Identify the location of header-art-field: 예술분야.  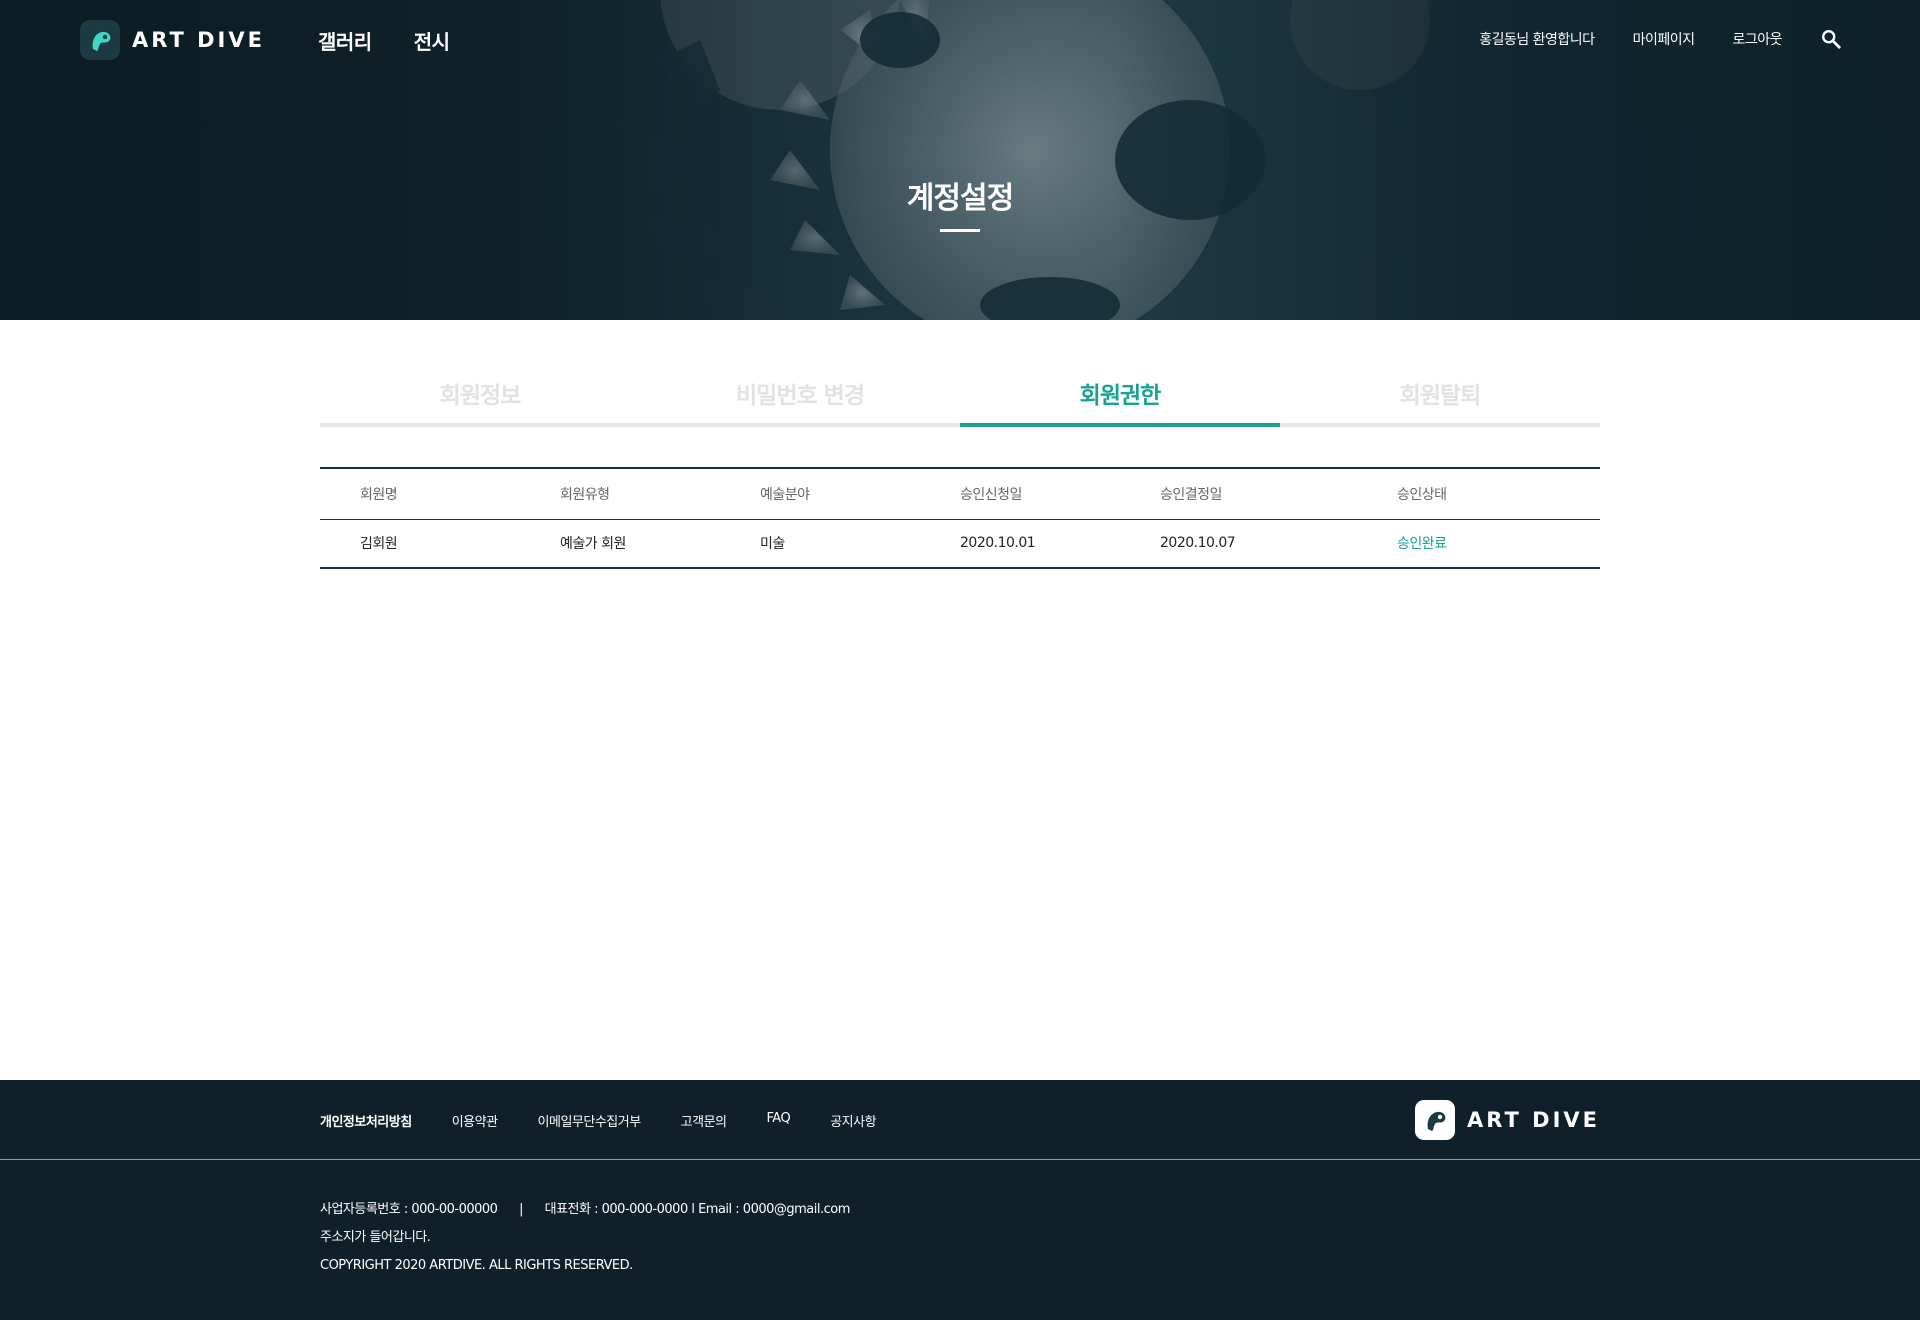
(785, 494).